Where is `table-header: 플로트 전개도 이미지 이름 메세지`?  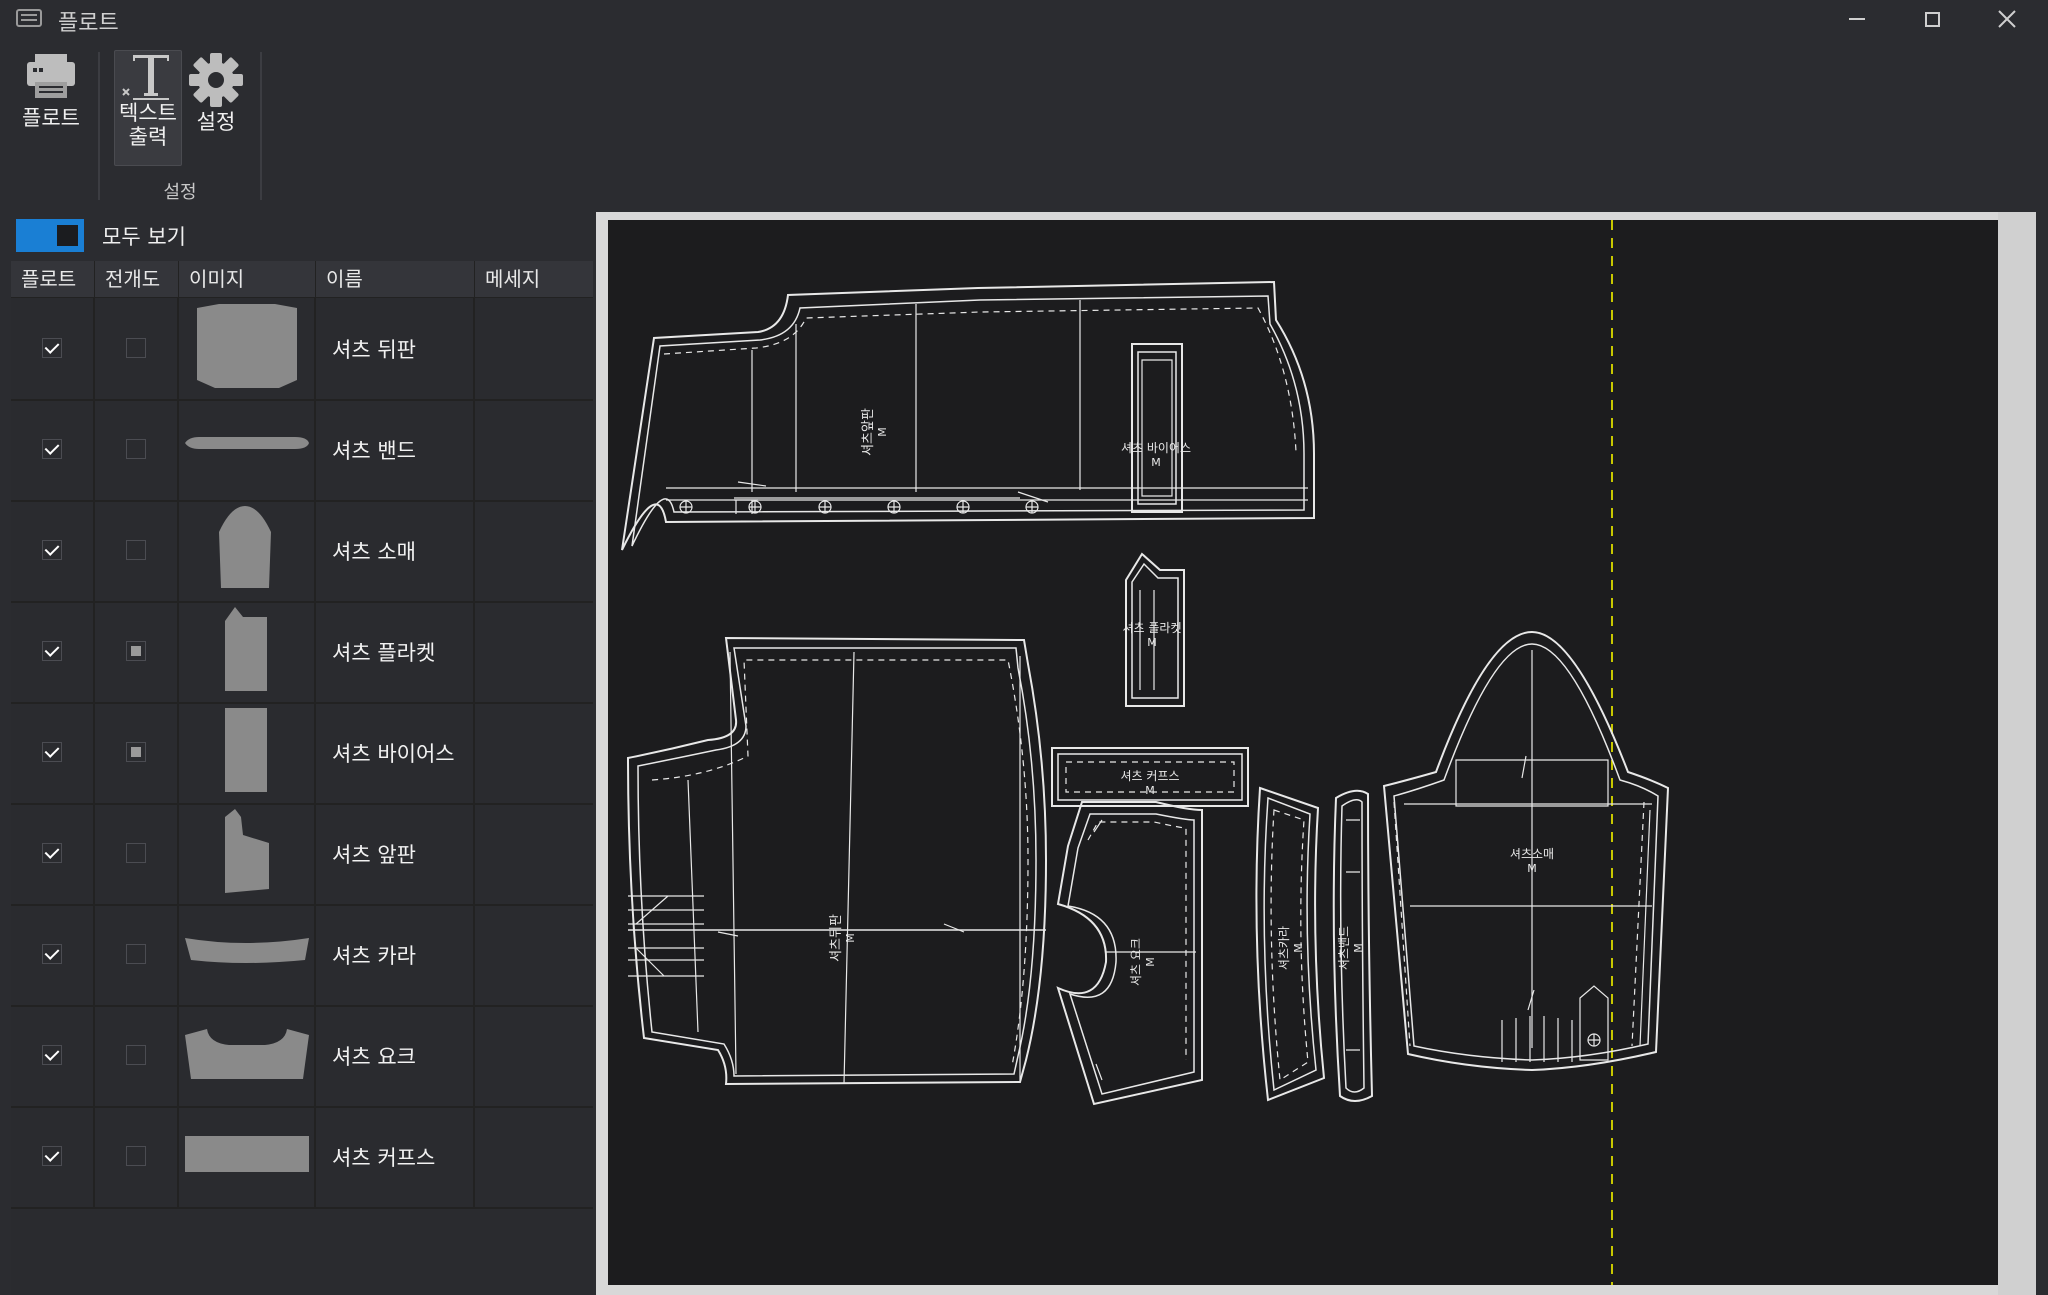 table-header: 플로트 전개도 이미지 이름 메세지 is located at coordinates (302, 279).